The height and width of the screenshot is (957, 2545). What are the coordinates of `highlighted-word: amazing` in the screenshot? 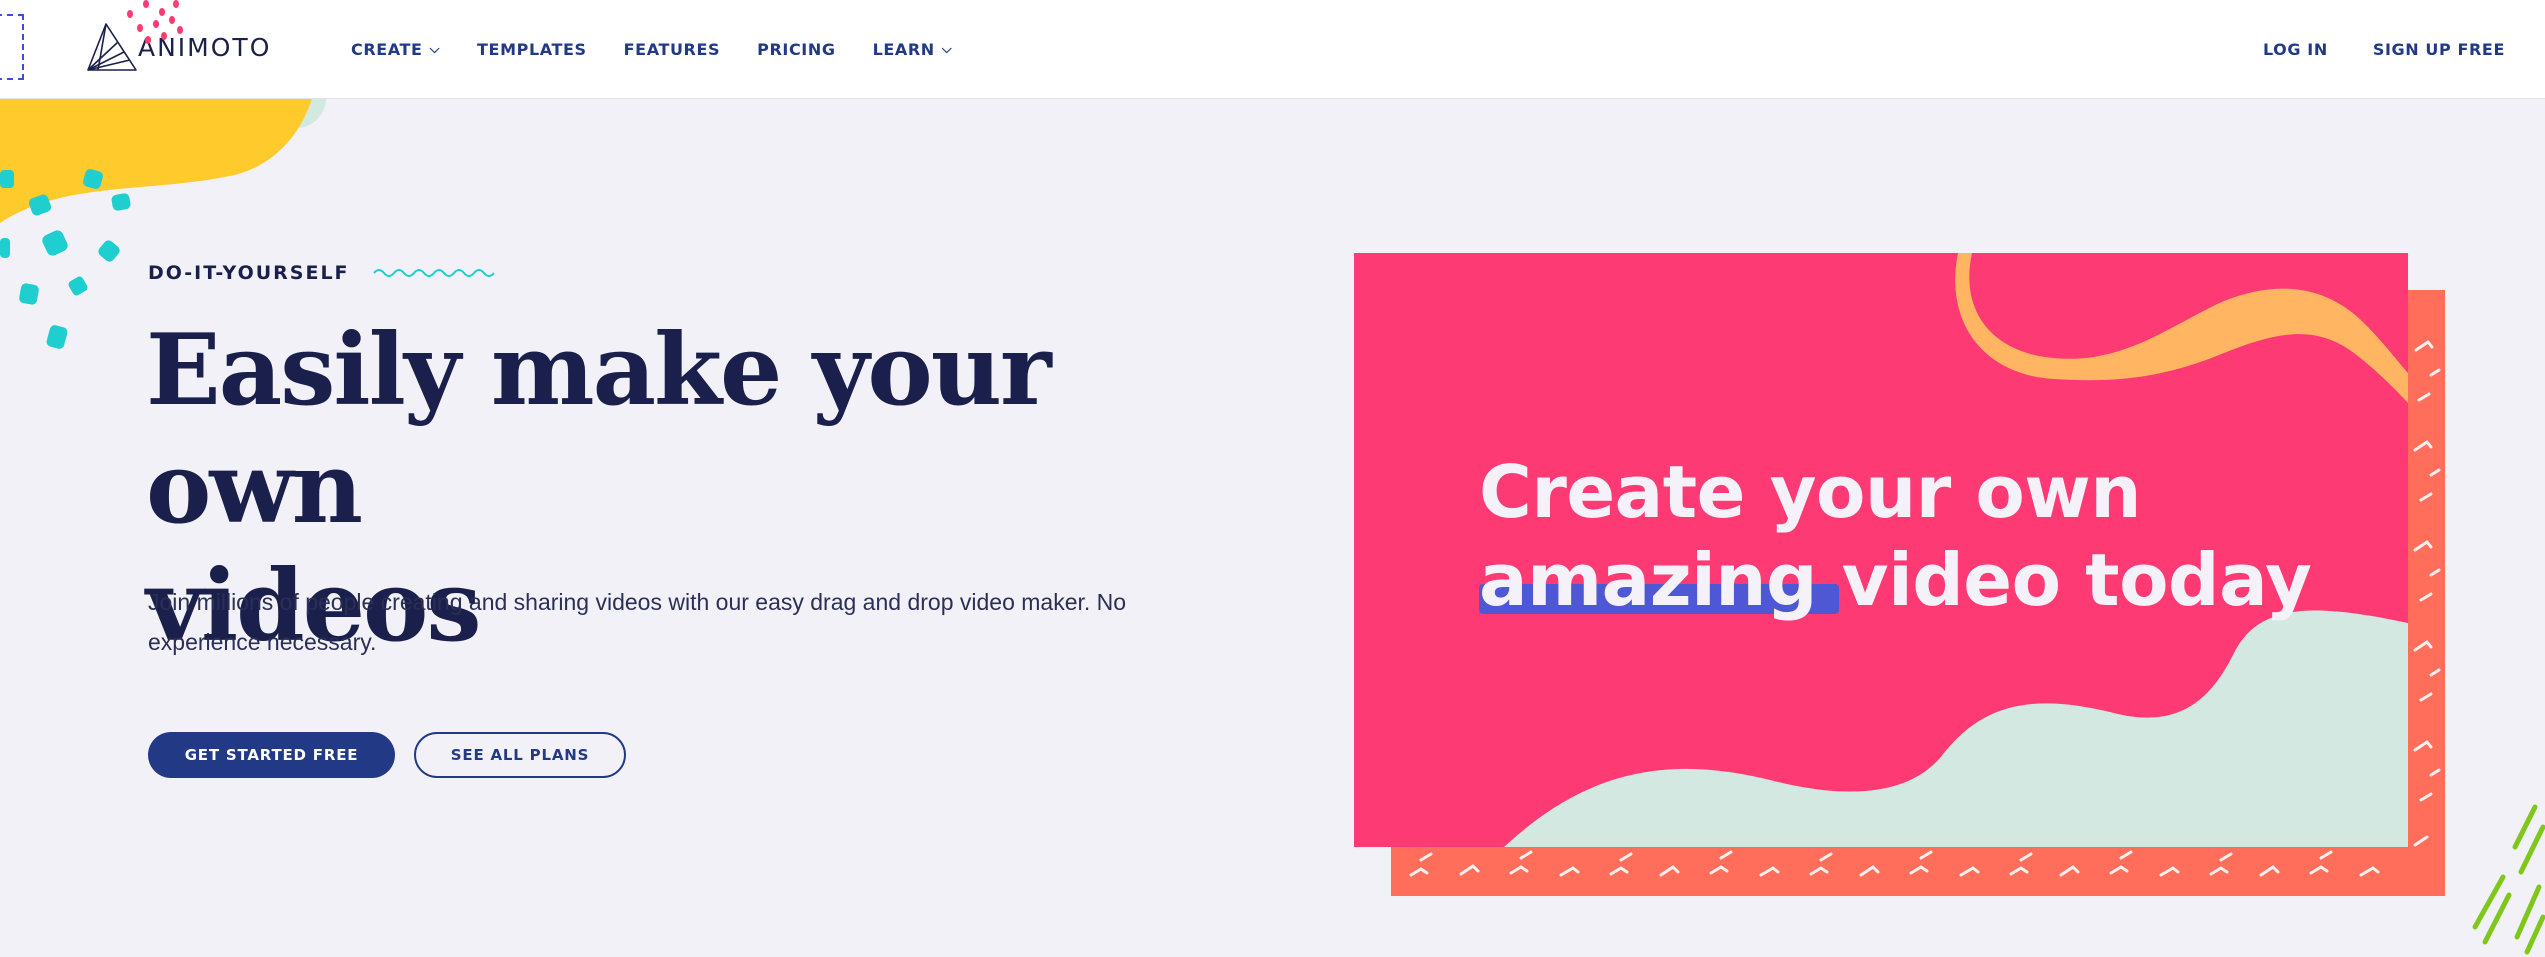 It's located at (1659, 580).